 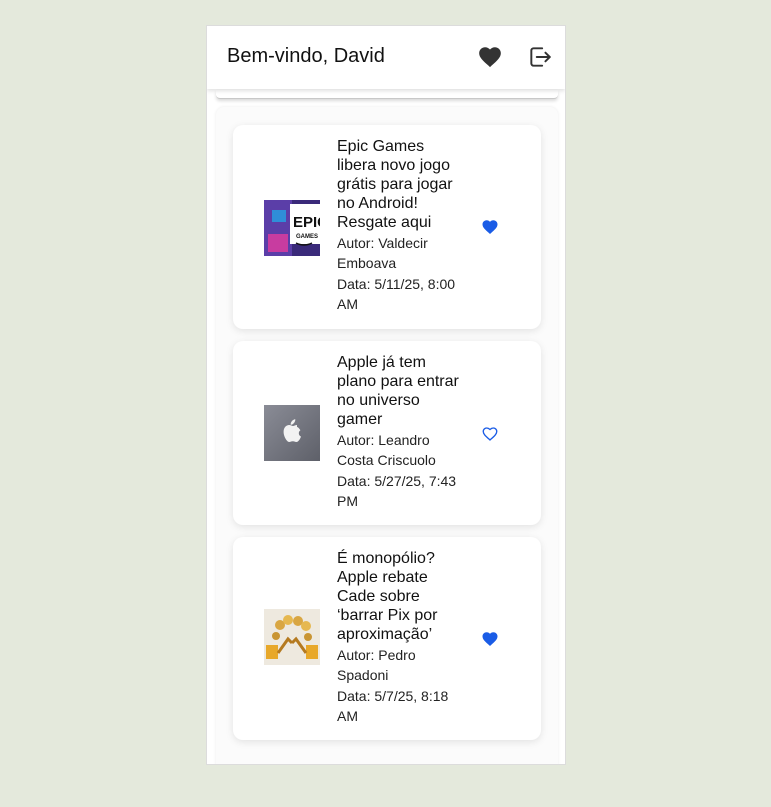 What do you see at coordinates (292, 637) in the screenshot?
I see `coins-thumbnail` at bounding box center [292, 637].